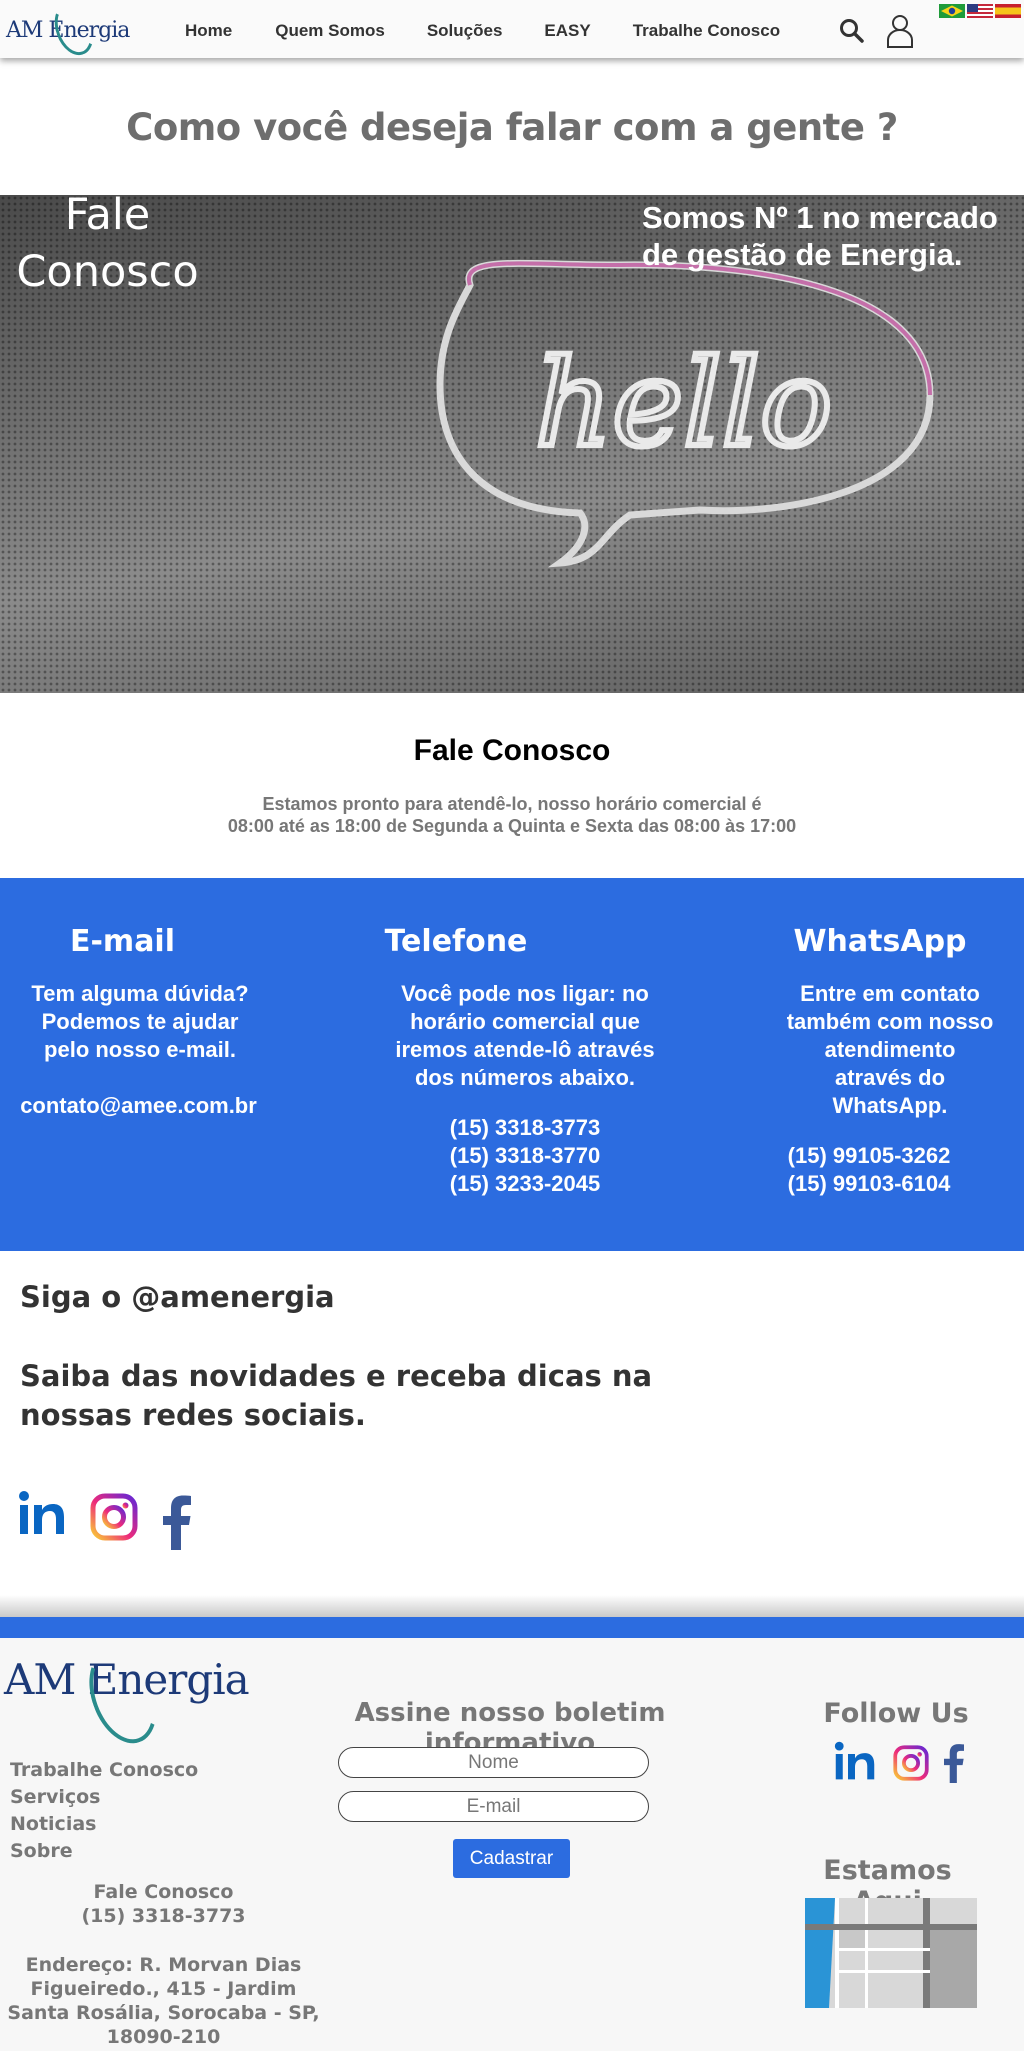 This screenshot has width=1024, height=2051. I want to click on whatsapp-numbers: (15) 99105-3262 (15) 99103-6104, so click(869, 1170).